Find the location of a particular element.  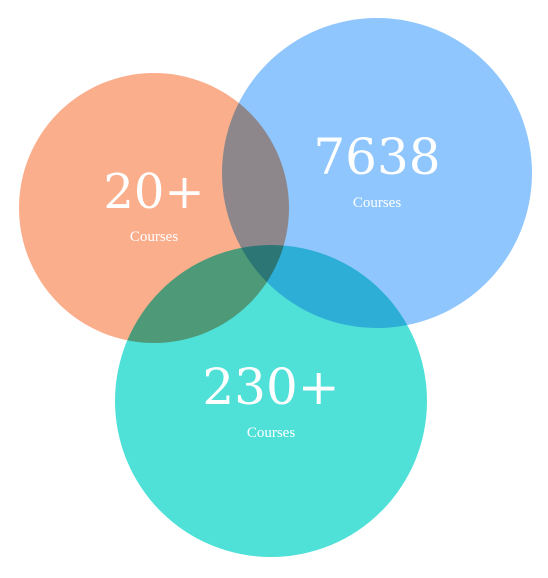

stat-label-blue: 7638 Courses is located at coordinates (377, 171).